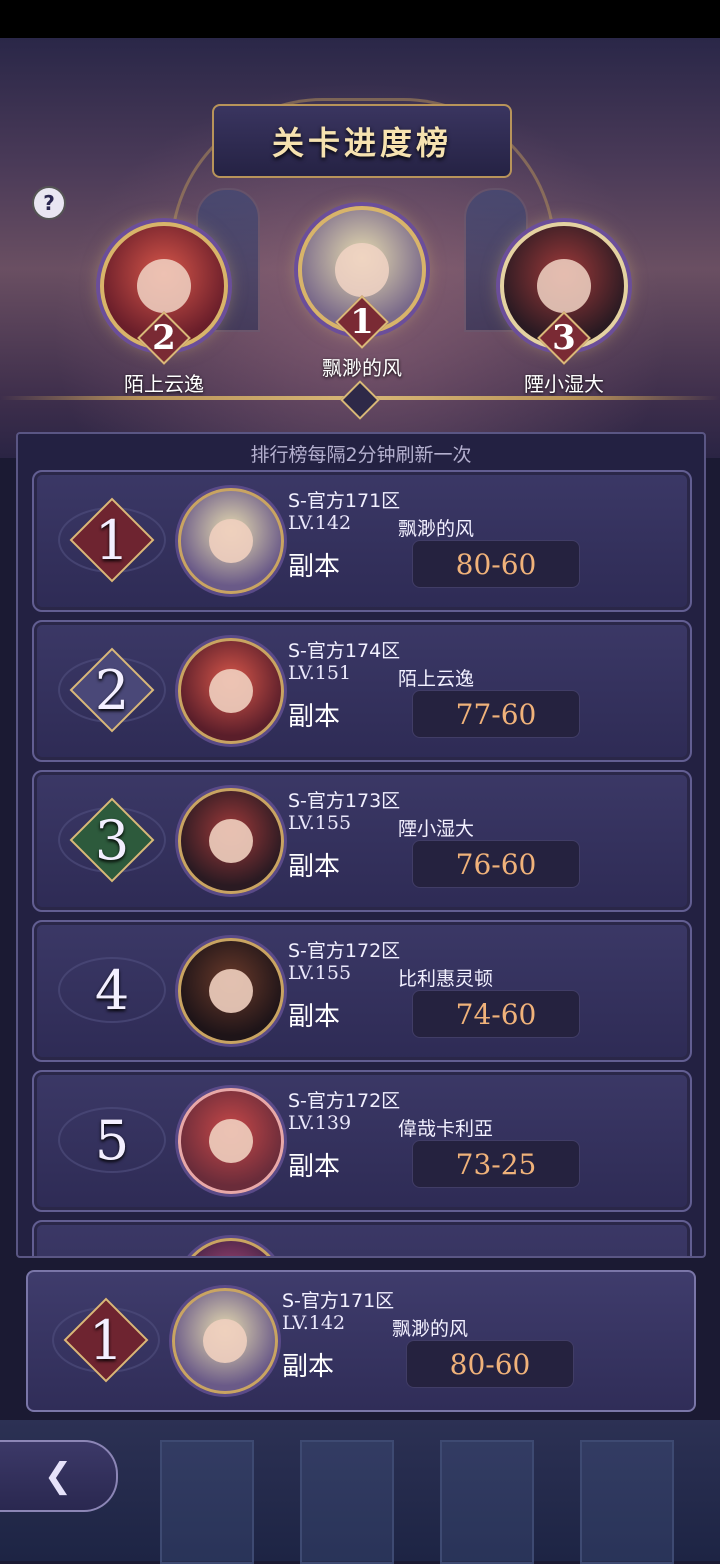 The image size is (720, 1564). I want to click on leaderboard-row: 3 S-官方173区 LV.155 陻小湿大 副本 76-60, so click(362, 841).